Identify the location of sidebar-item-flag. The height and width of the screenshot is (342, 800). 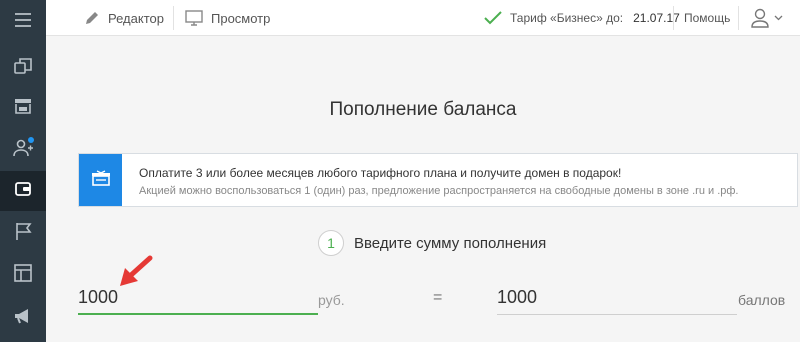
(23, 233).